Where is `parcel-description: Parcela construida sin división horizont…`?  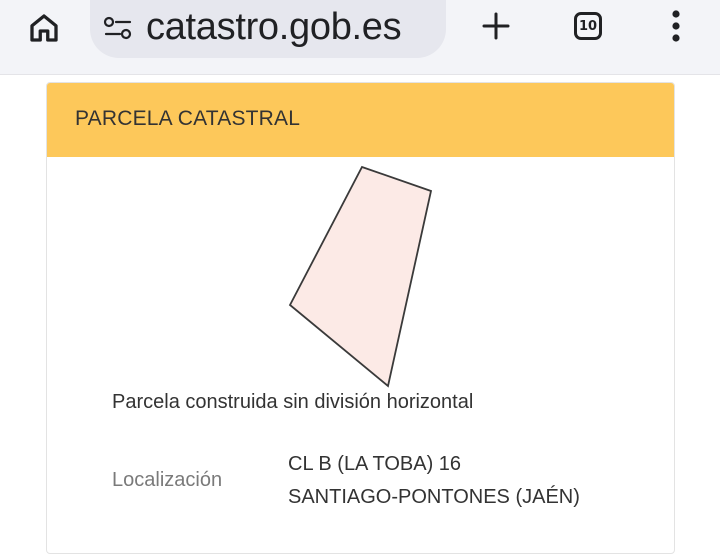
parcel-description: Parcela construida sin división horizont… is located at coordinates (293, 402).